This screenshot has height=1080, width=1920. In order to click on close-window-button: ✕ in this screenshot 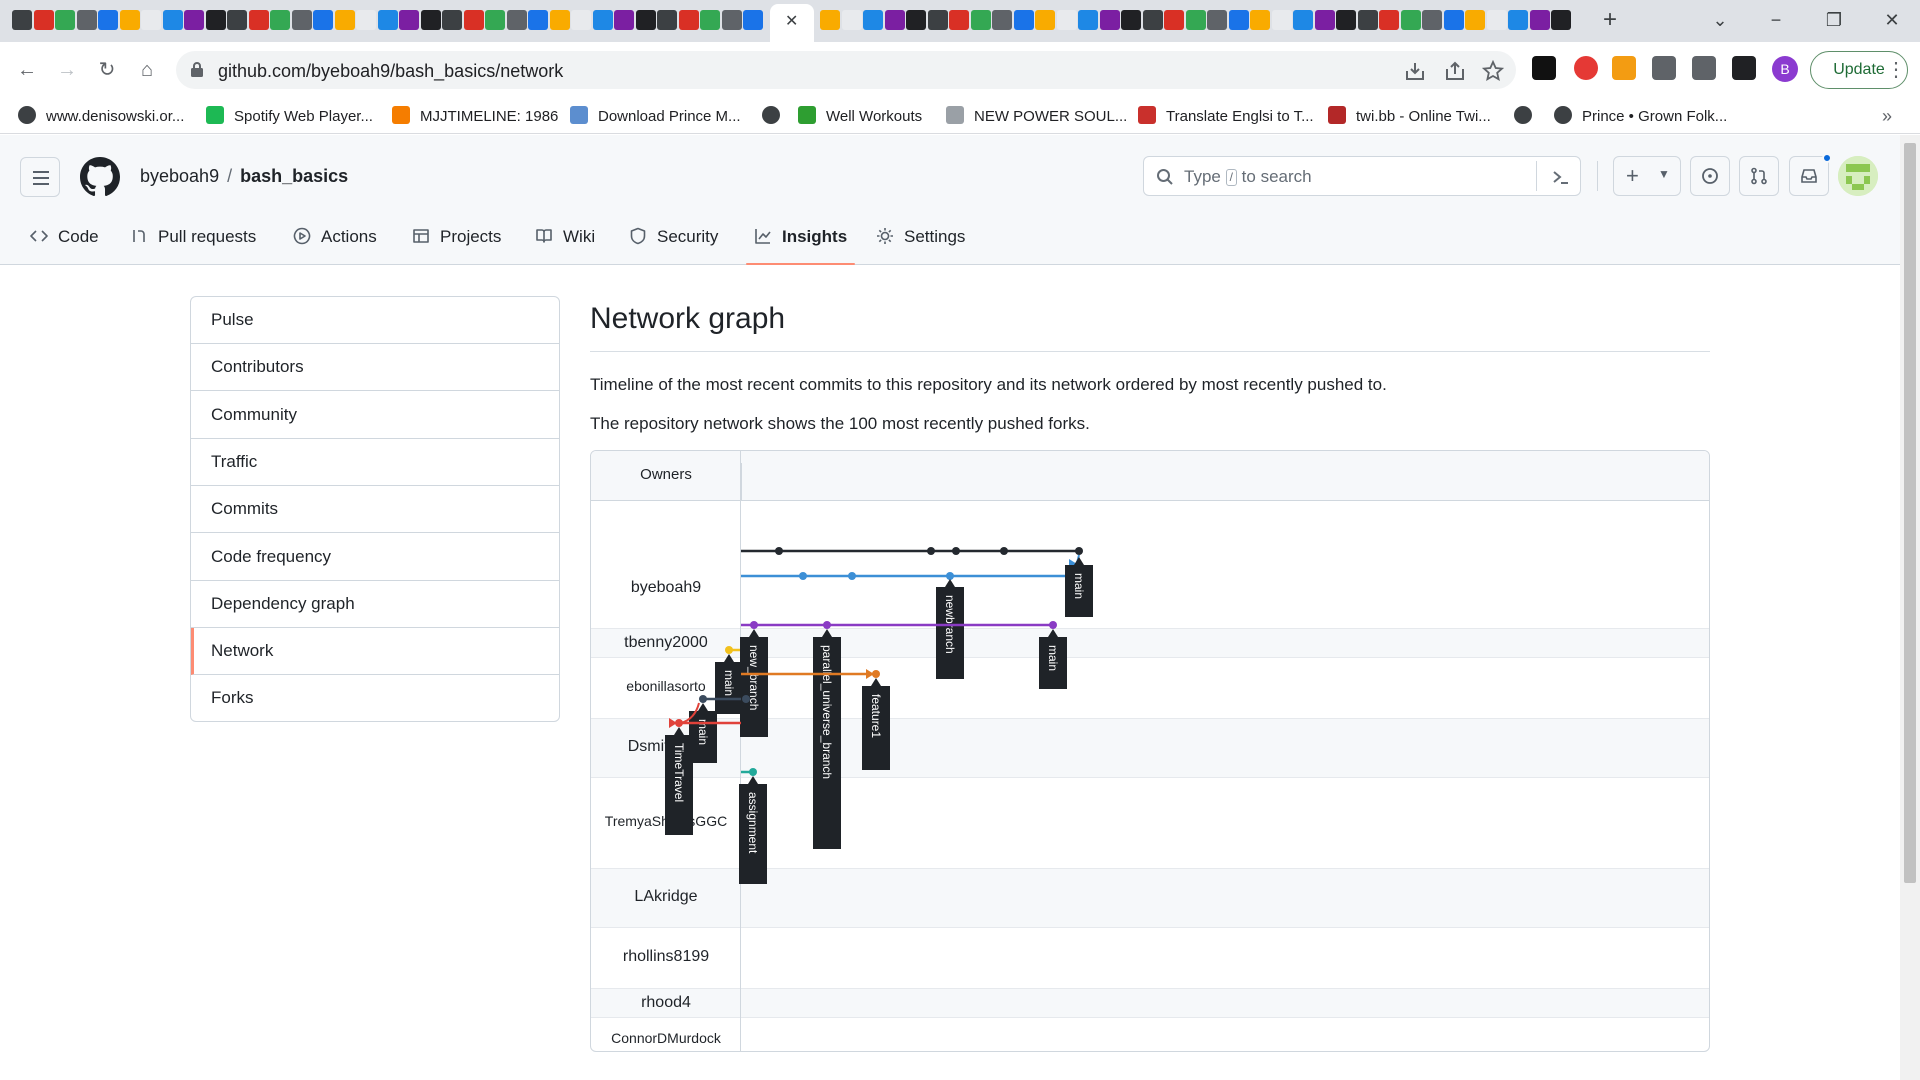, I will do `click(1892, 20)`.